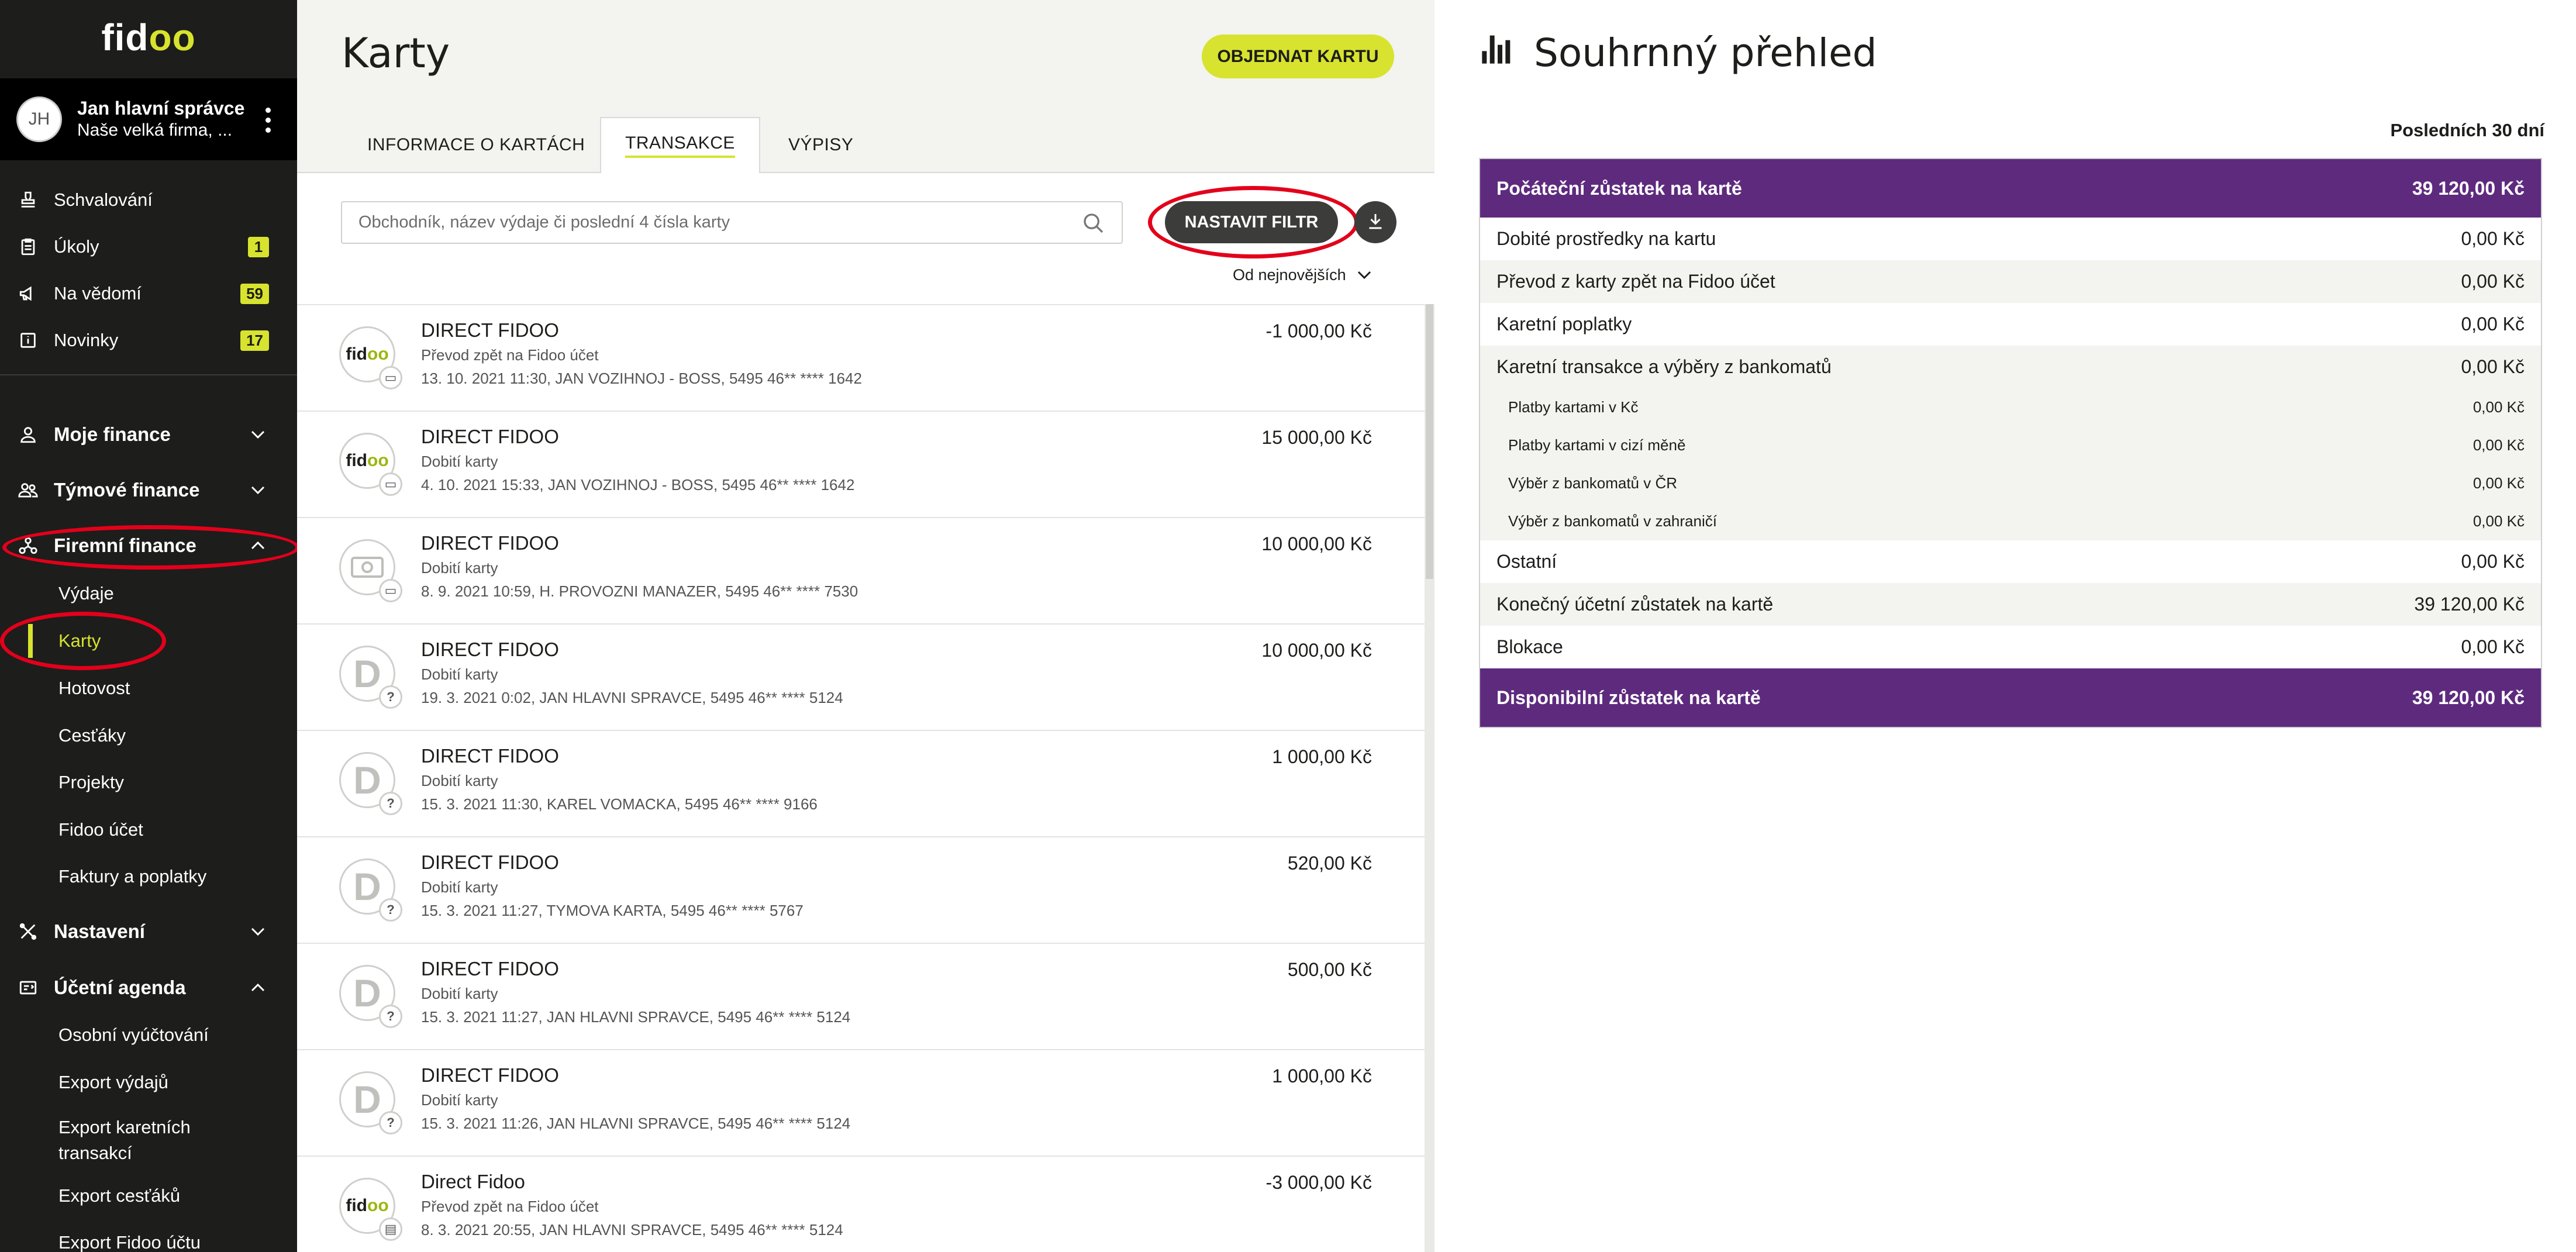  What do you see at coordinates (2468, 697) in the screenshot?
I see `summary-value: 39 120,00 Kč` at bounding box center [2468, 697].